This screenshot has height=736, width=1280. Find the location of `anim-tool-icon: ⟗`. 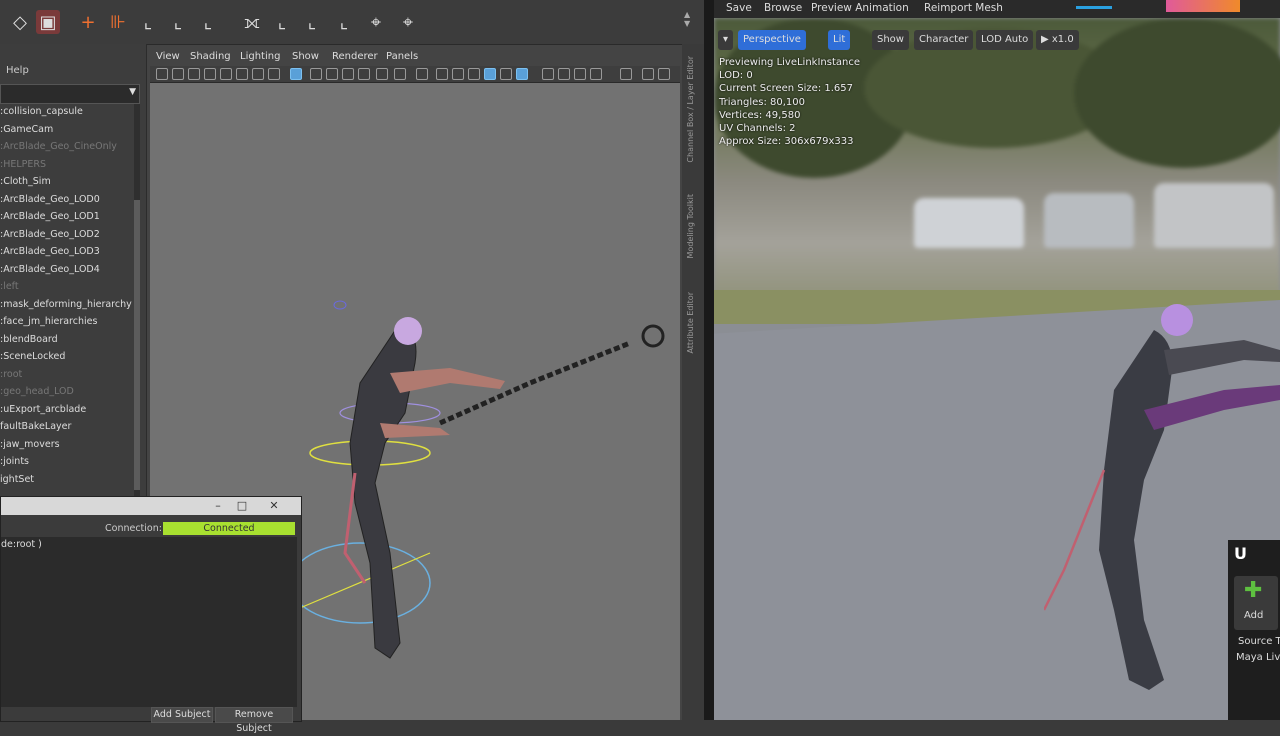

anim-tool-icon: ⟗ is located at coordinates (252, 22).